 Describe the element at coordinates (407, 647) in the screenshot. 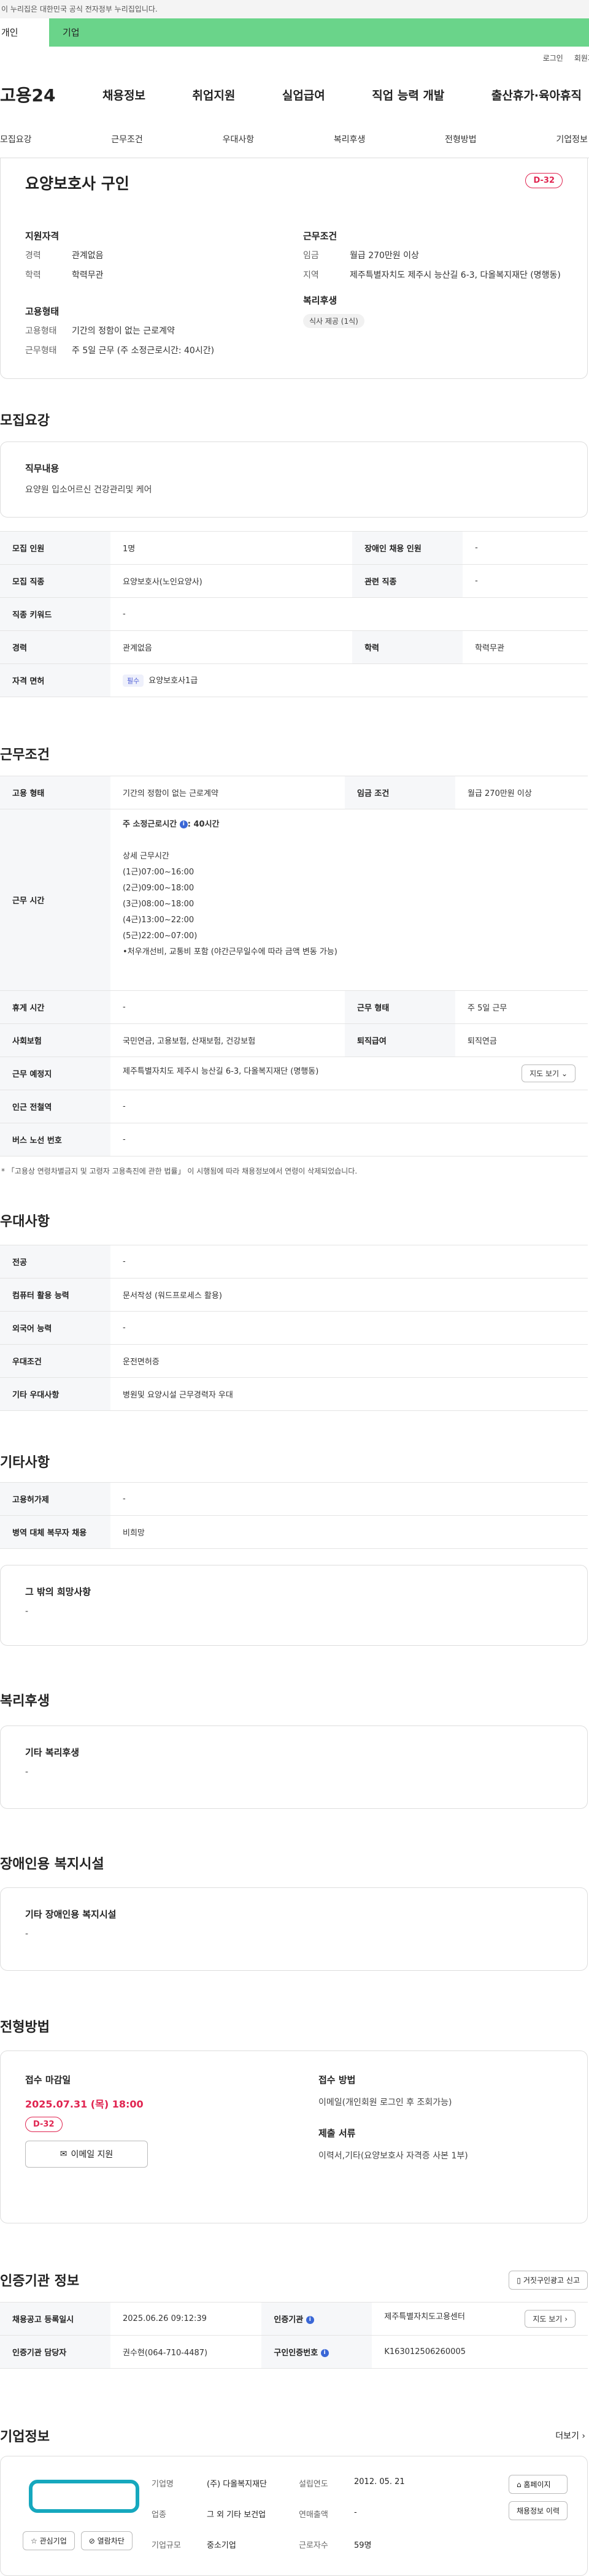

I see `education-label: 학력` at that location.